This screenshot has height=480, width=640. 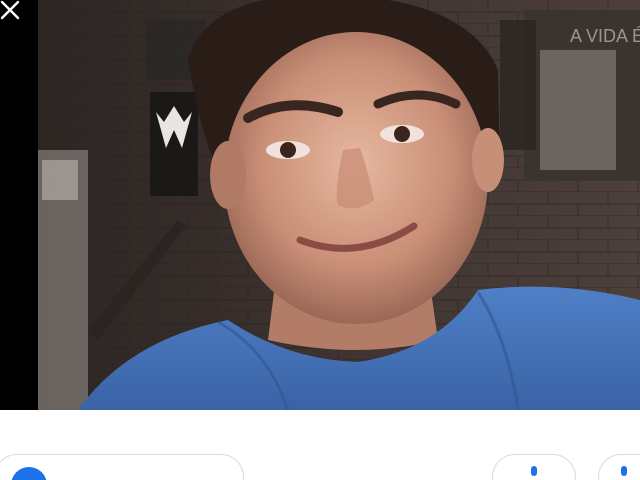 I want to click on svg-text: A VIDA É, so click(x=605, y=36).